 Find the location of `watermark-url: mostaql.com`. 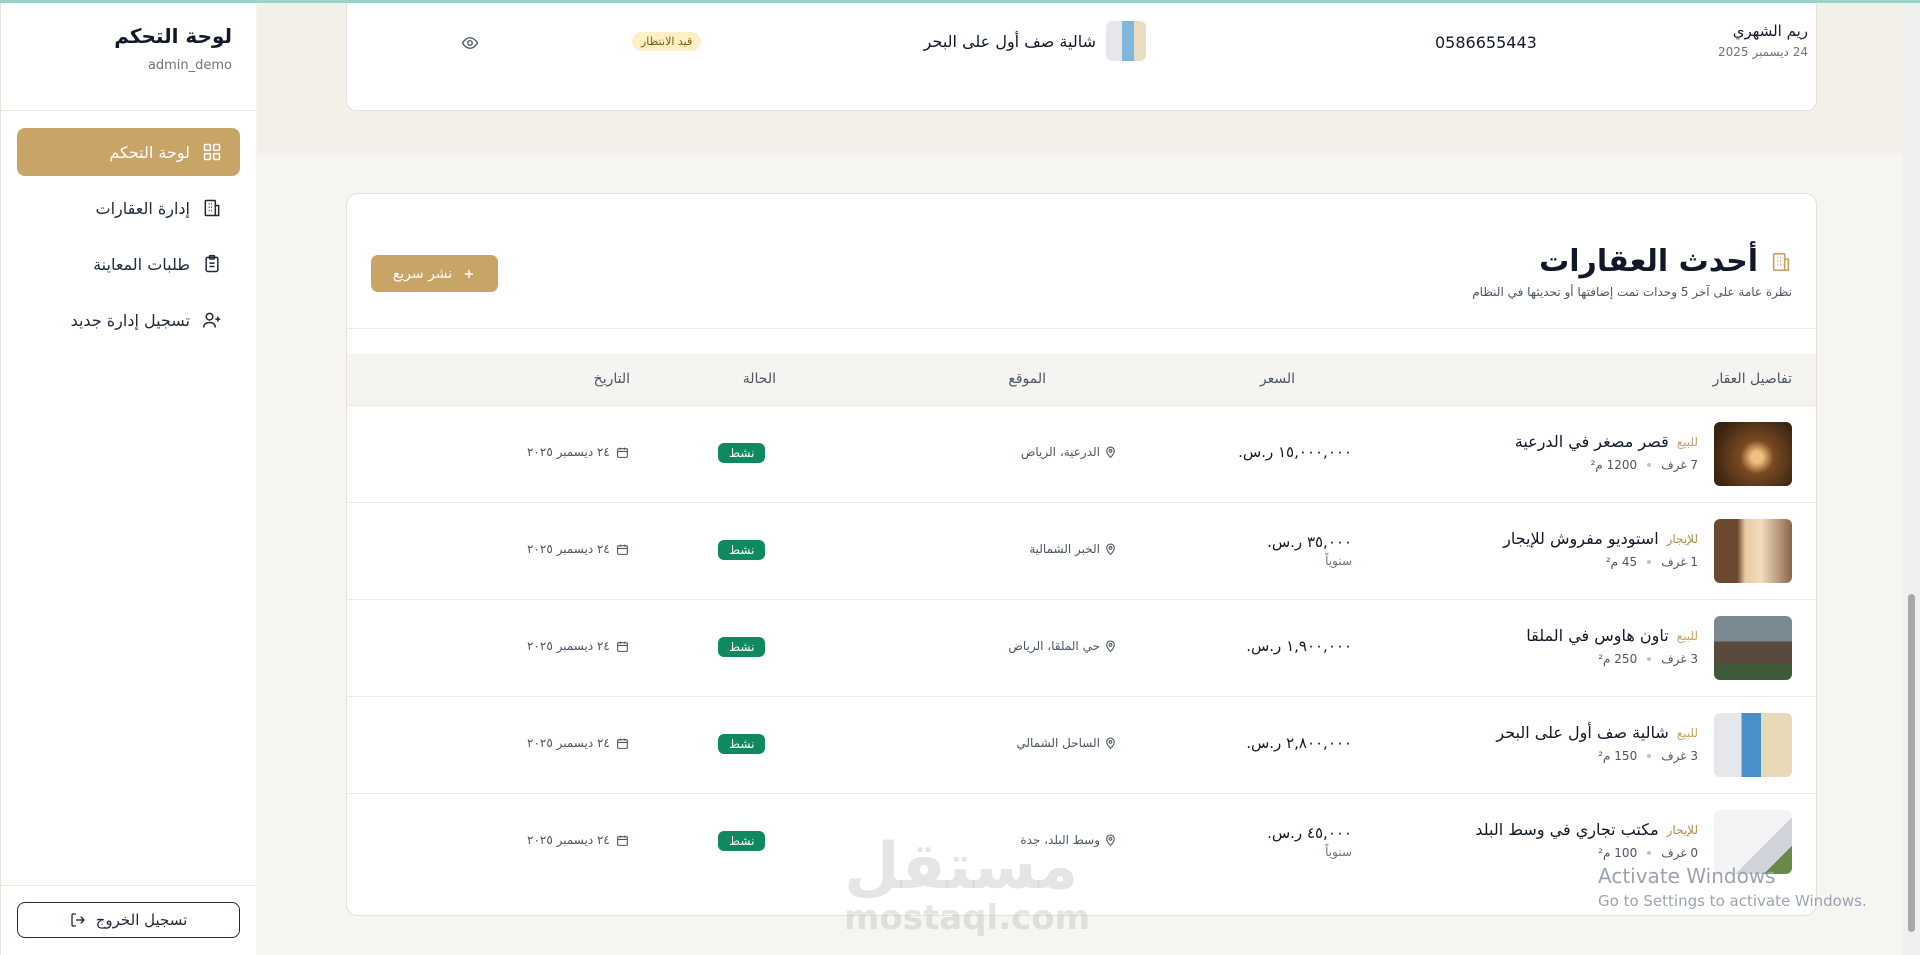

watermark-url: mostaql.com is located at coordinates (967, 918).